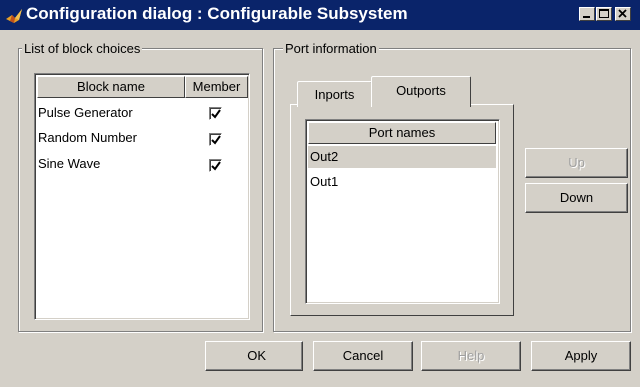  I want to click on tab-inports: Inports, so click(334, 94).